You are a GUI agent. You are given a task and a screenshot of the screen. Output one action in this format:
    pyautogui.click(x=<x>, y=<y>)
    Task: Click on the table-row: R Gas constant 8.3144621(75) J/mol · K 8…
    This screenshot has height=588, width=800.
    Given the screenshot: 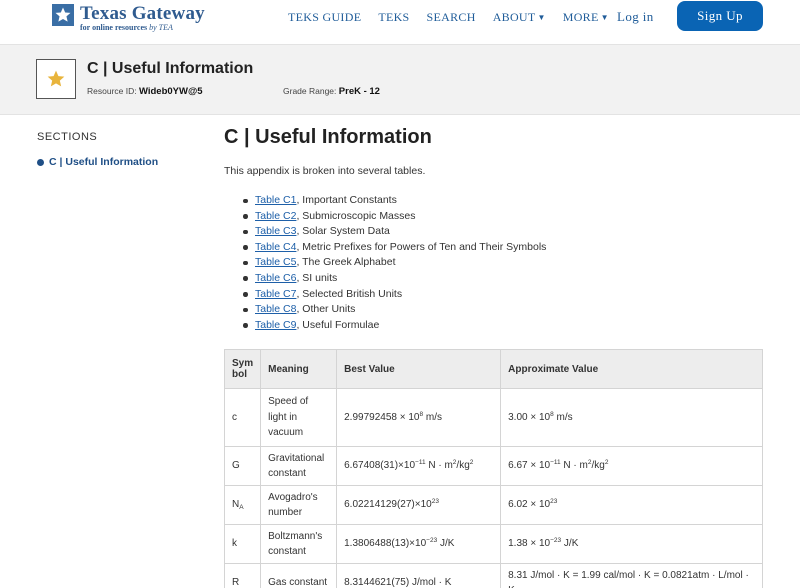 What is the action you would take?
    pyautogui.click(x=493, y=575)
    